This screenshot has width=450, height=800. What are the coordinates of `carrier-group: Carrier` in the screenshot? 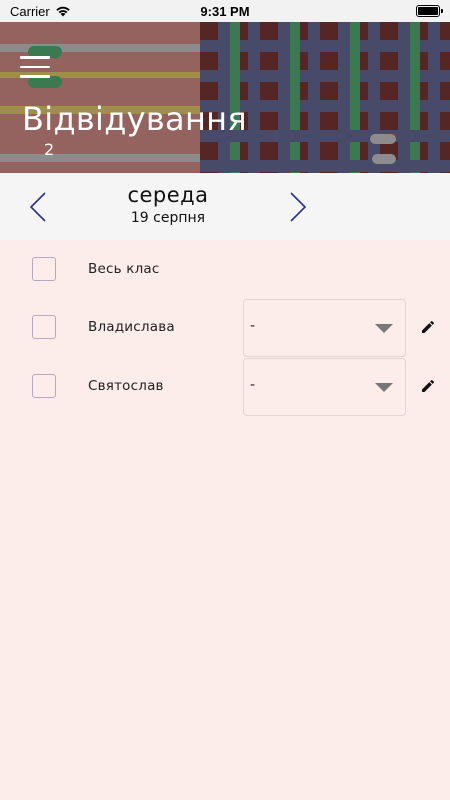 It's located at (40, 11).